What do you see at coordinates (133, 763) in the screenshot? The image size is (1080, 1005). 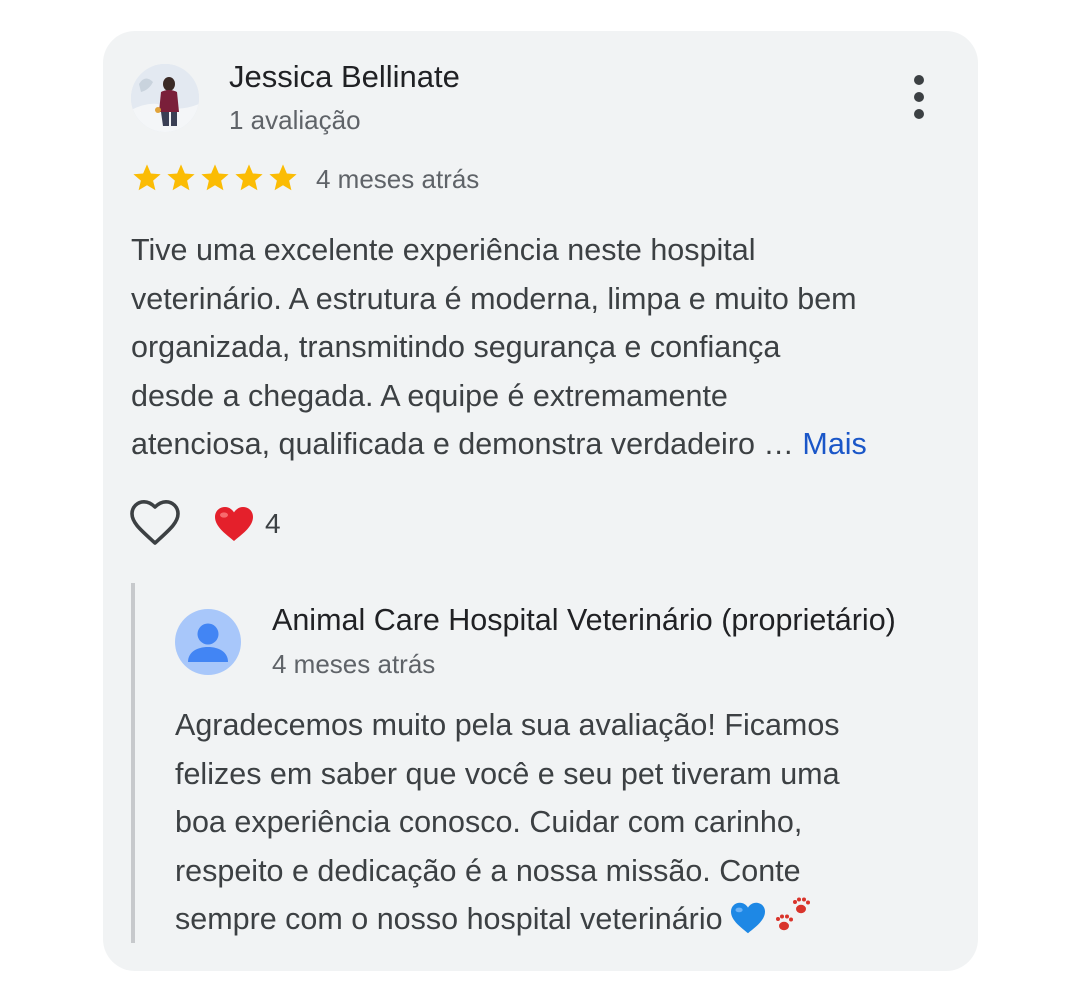 I see `reply-divider` at bounding box center [133, 763].